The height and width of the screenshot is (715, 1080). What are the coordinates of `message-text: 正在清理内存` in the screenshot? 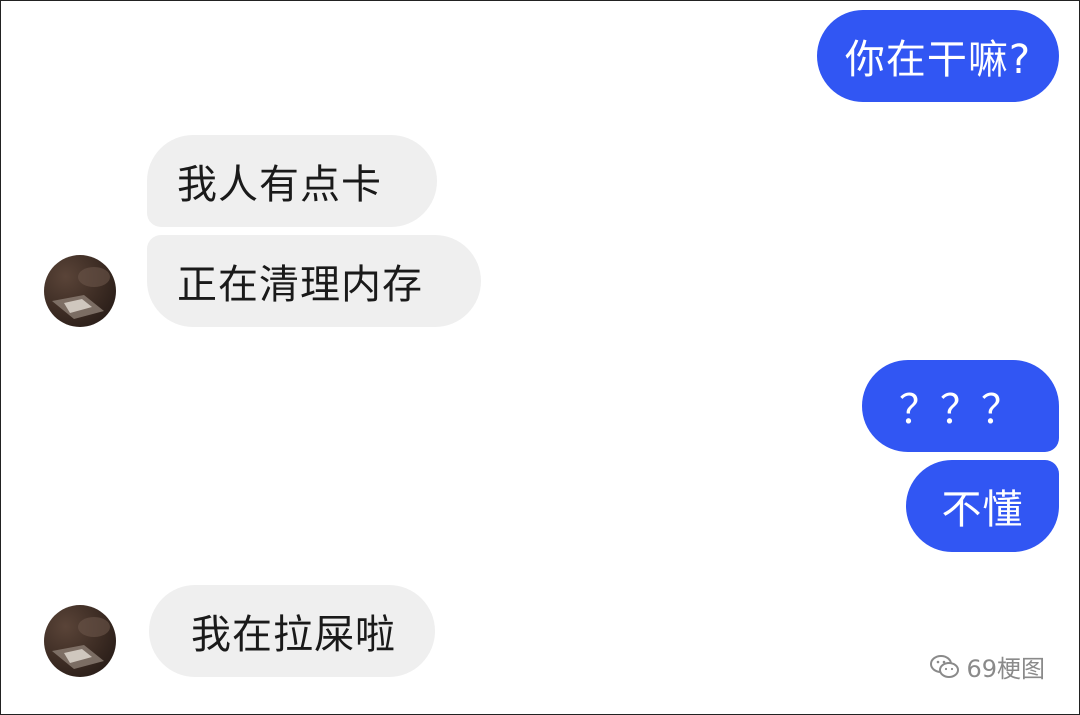 It's located at (300, 285).